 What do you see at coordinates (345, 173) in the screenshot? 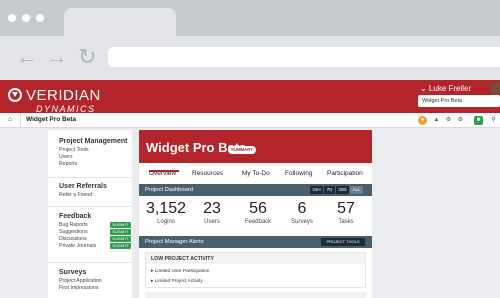
I see `tab-participation: Participation` at bounding box center [345, 173].